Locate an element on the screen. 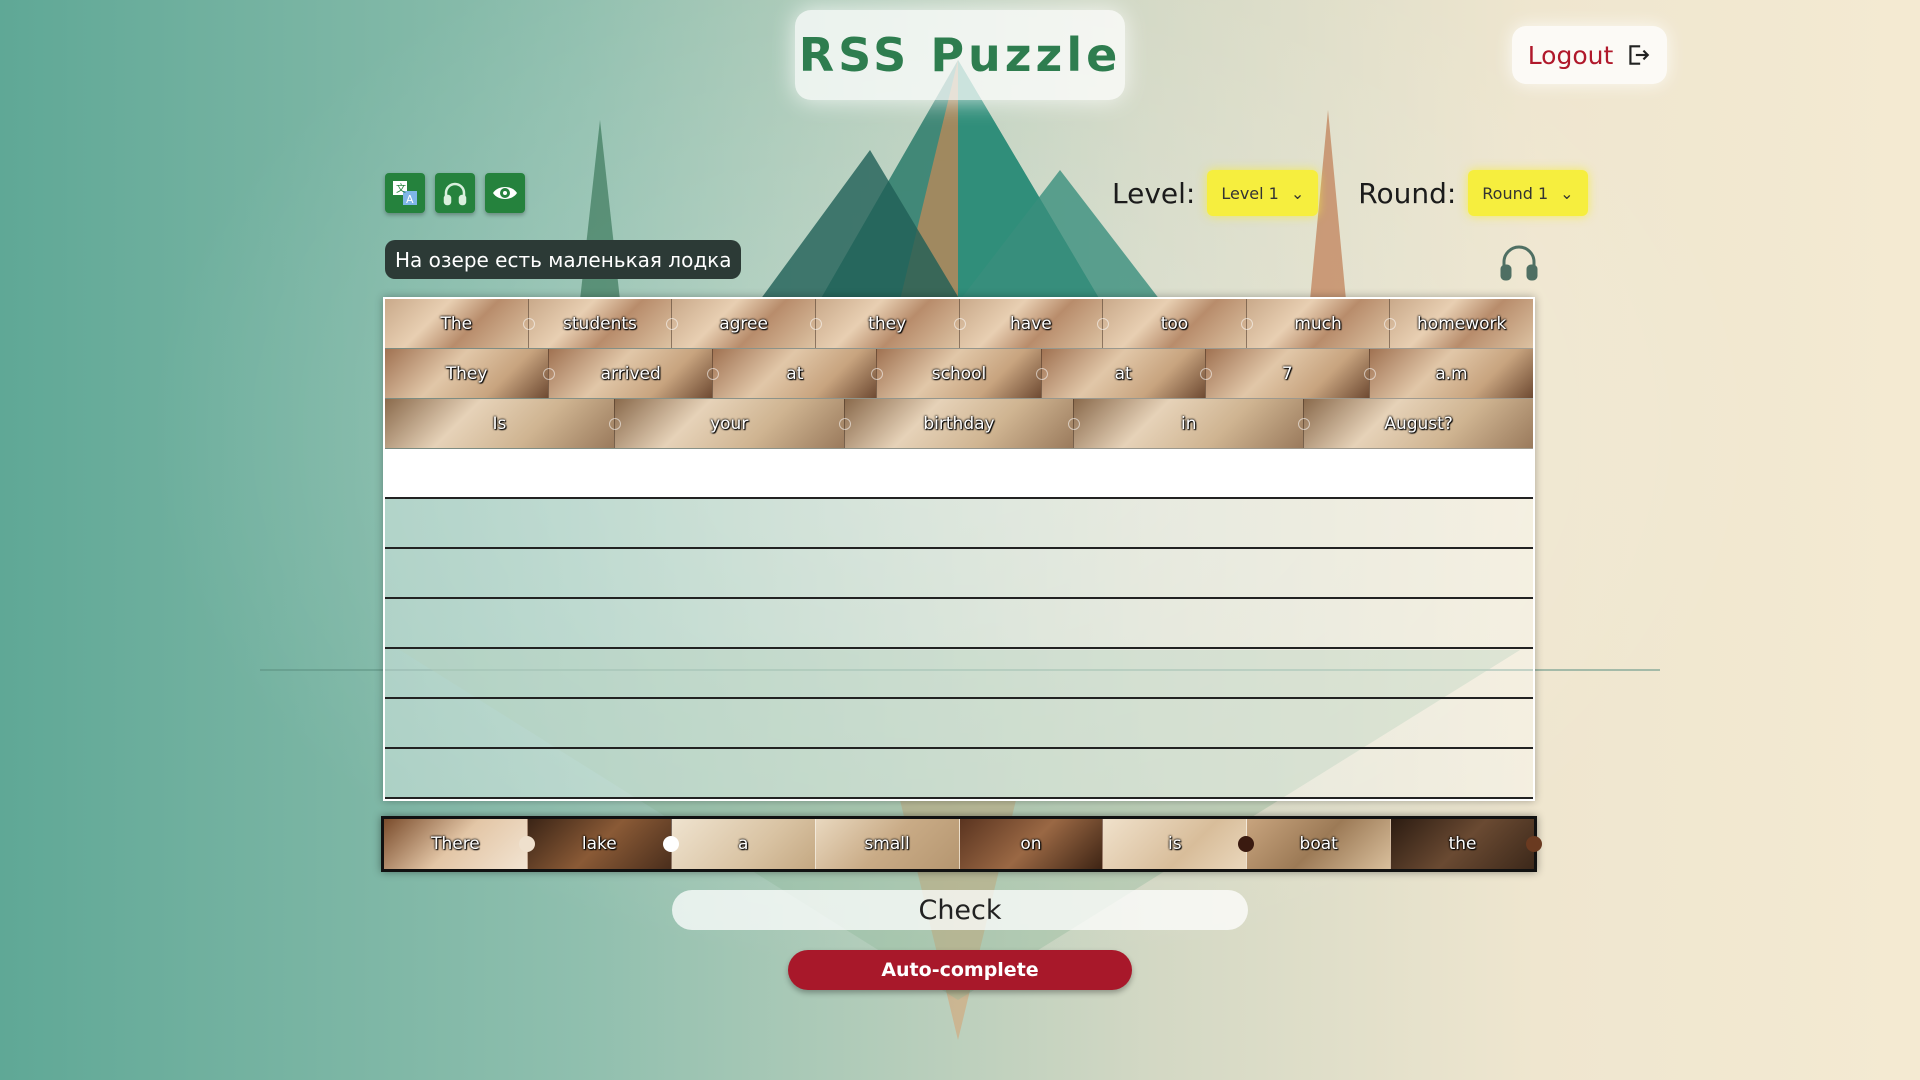 The image size is (1920, 1080). hint-toolbar: 文 A is located at coordinates (455, 193).